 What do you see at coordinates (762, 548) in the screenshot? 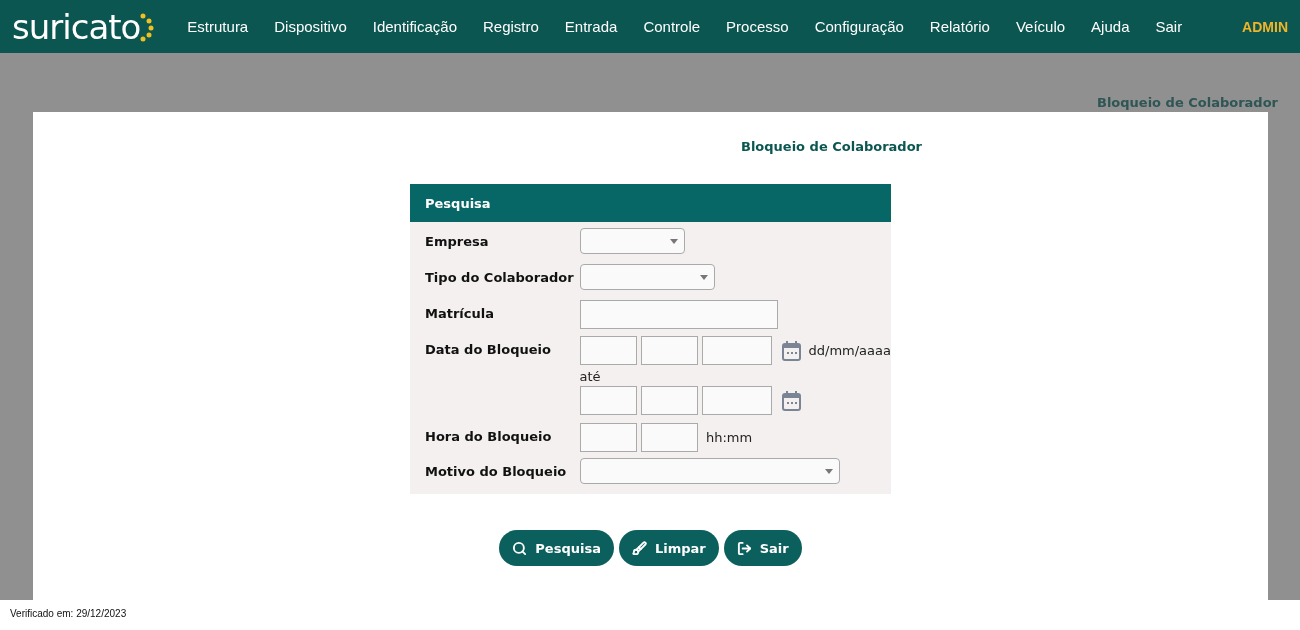
I see `exit-button: Sair` at bounding box center [762, 548].